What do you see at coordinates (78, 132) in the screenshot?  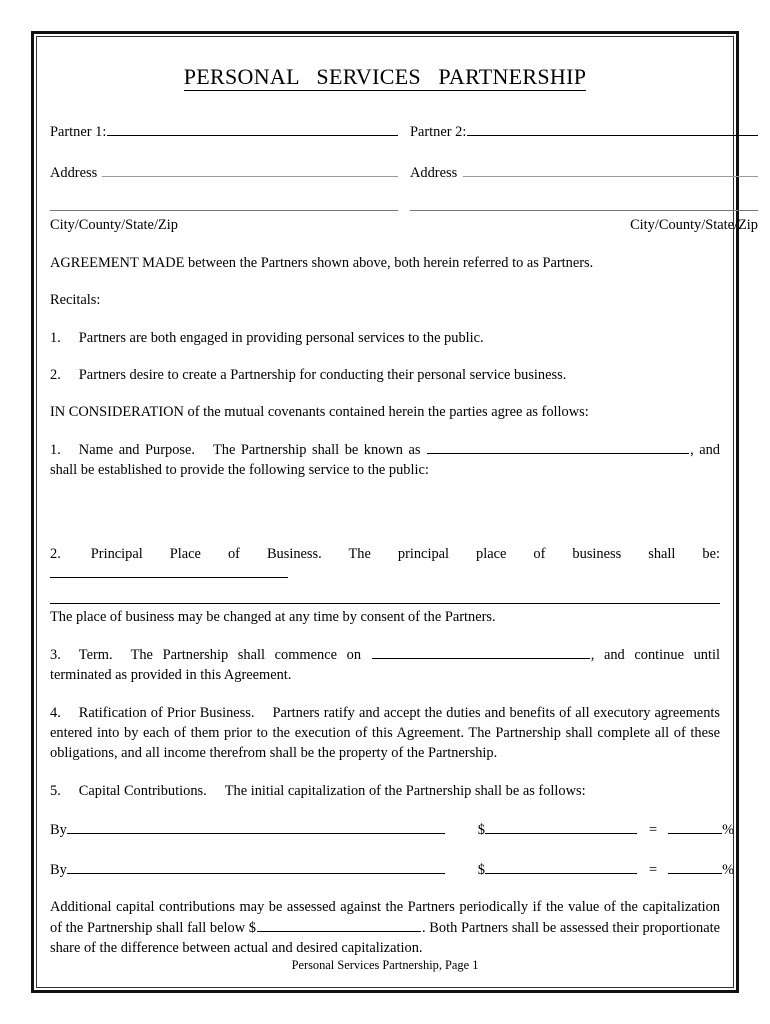 I see `partner1-label: Partner 1:` at bounding box center [78, 132].